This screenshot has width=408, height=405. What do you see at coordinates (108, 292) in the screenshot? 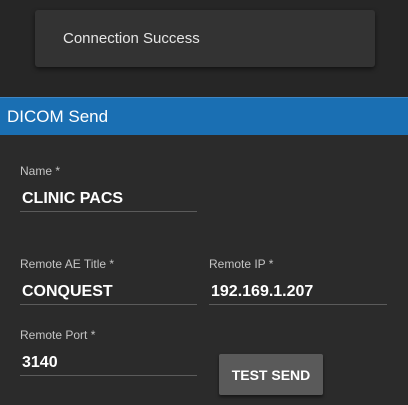
I see `remote-ae-title-input` at bounding box center [108, 292].